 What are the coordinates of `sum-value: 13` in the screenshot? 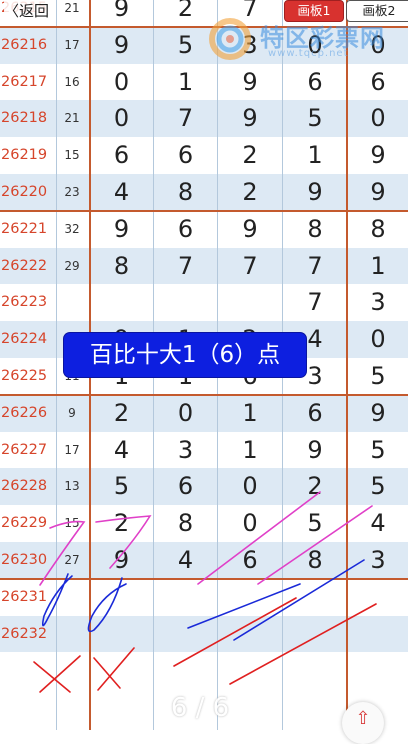 It's located at (72, 486).